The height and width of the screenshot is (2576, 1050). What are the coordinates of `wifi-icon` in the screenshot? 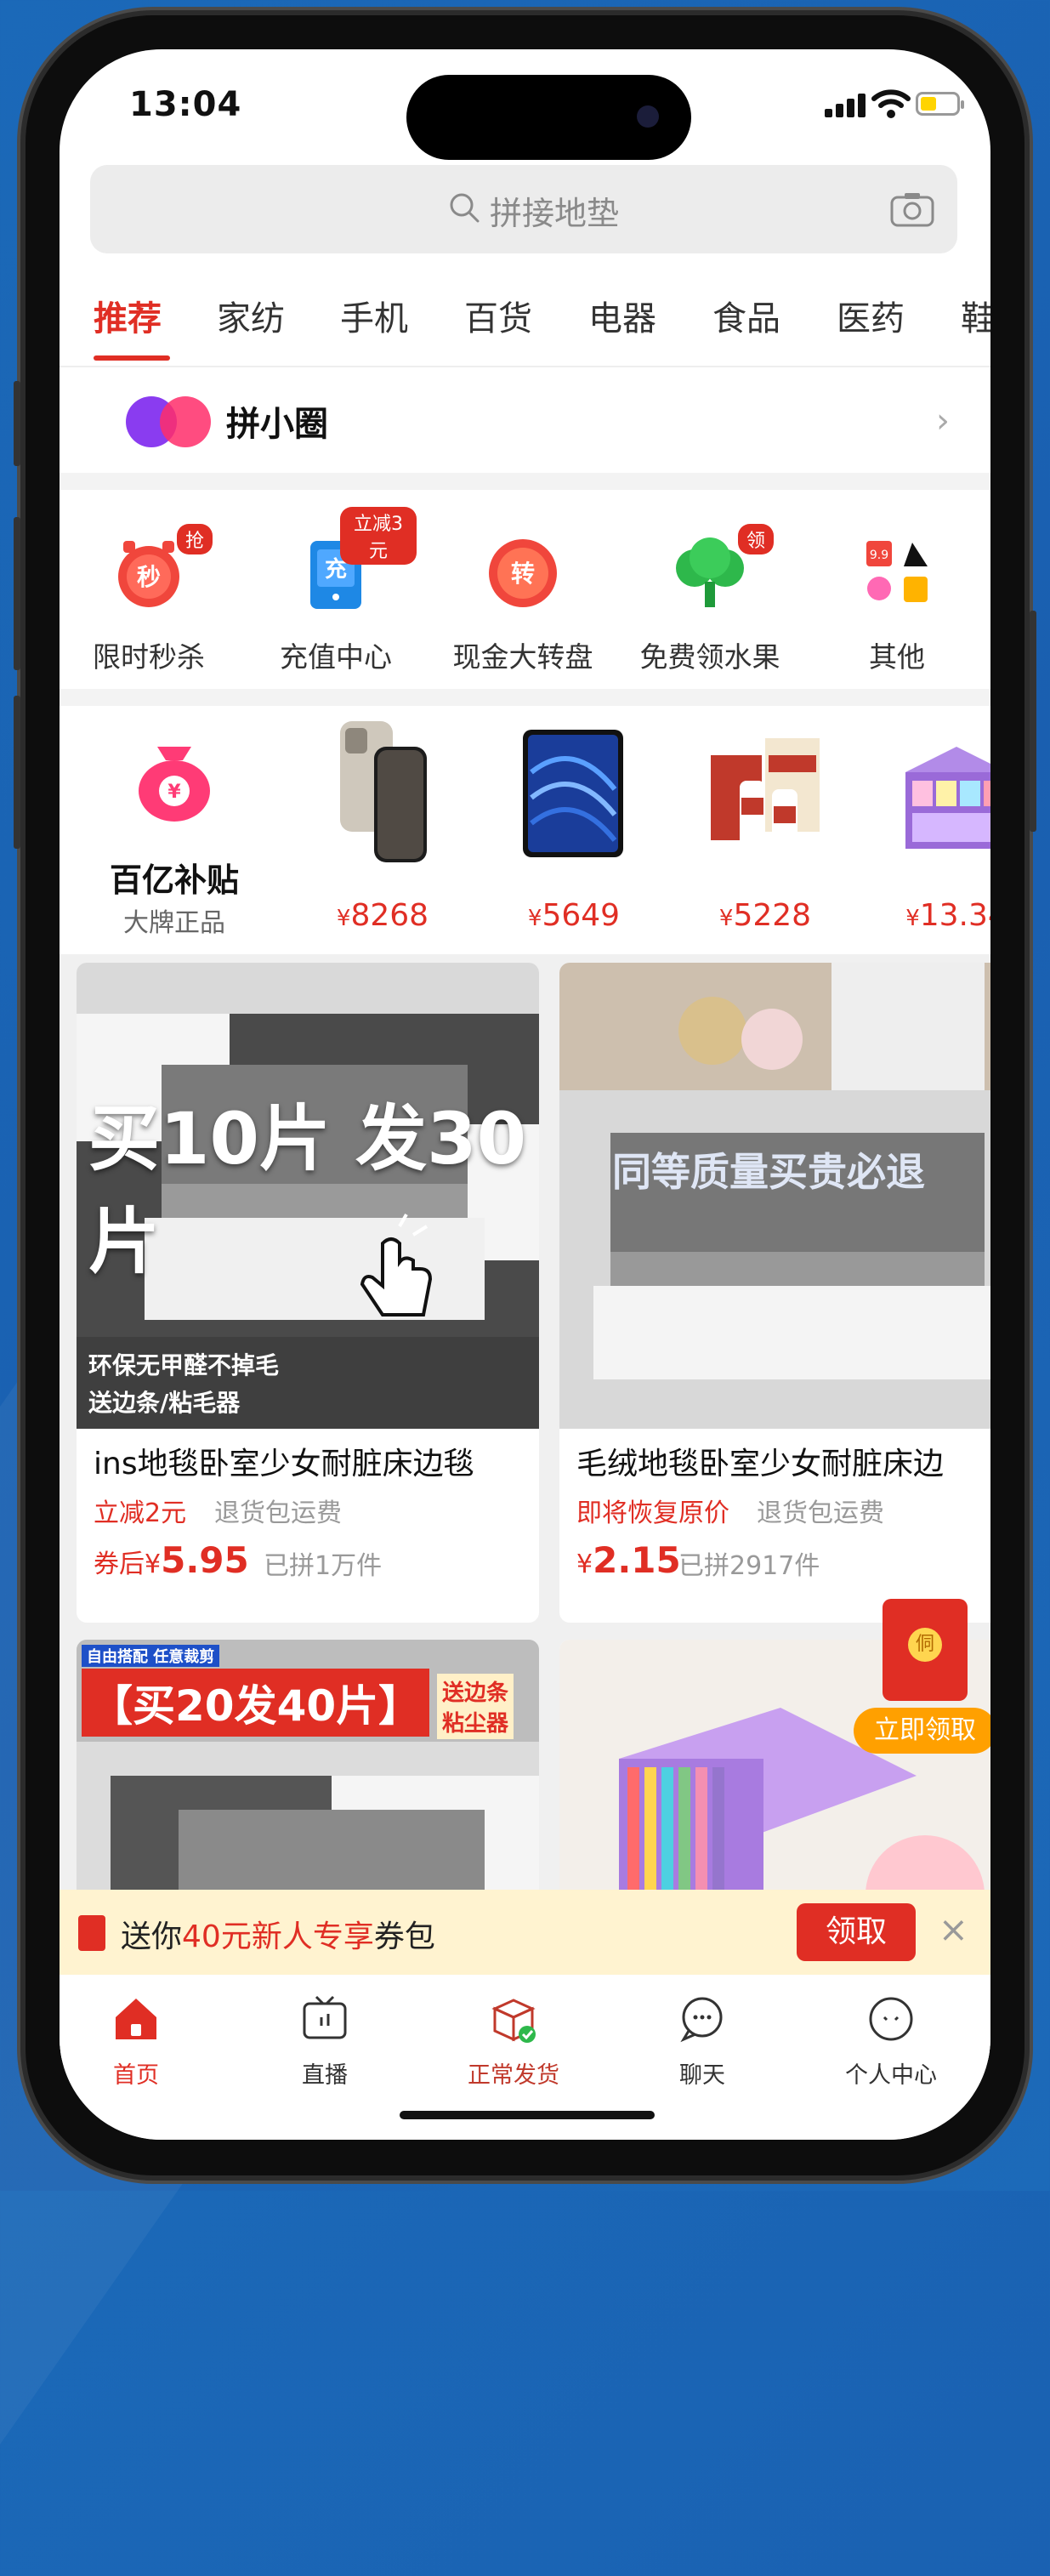 It's located at (891, 103).